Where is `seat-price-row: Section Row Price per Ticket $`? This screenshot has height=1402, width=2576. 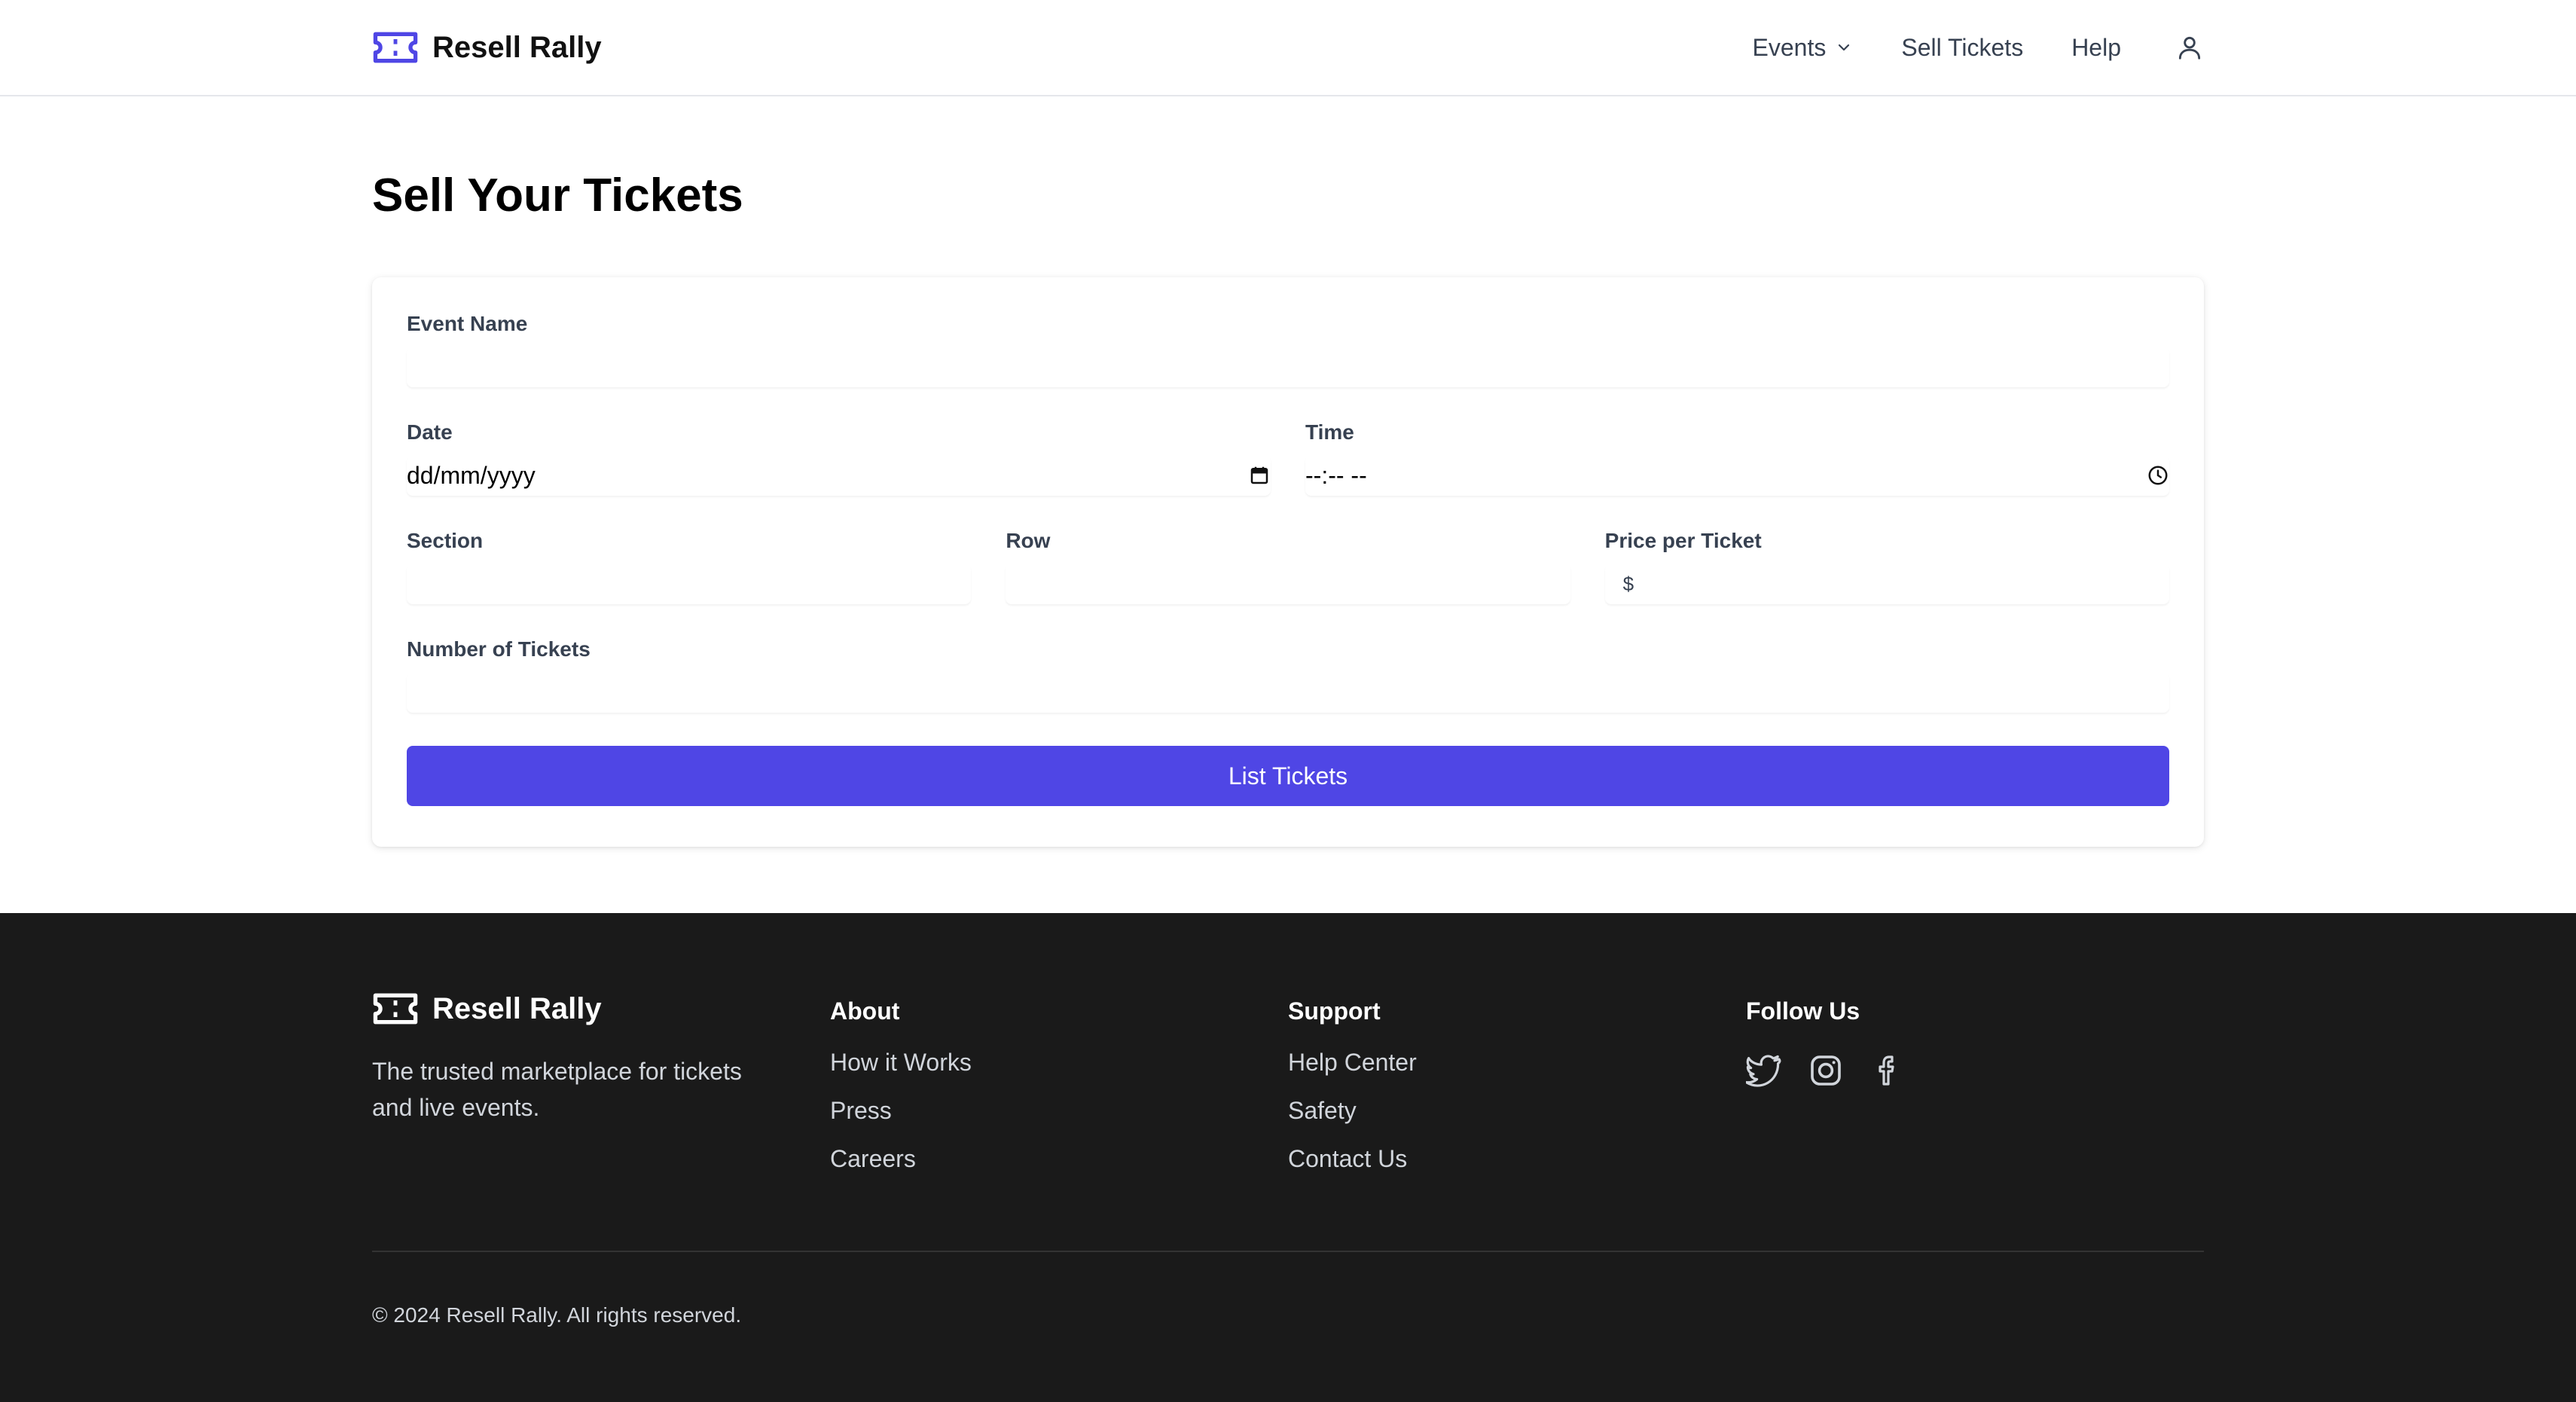
seat-price-row: Section Row Price per Ticket $ is located at coordinates (1288, 566).